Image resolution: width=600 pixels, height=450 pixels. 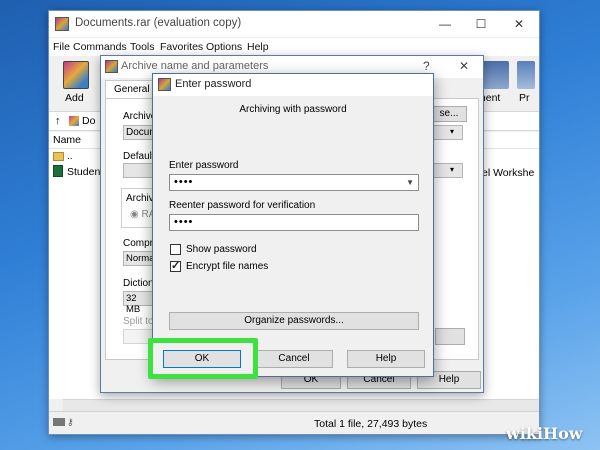 What do you see at coordinates (175, 265) in the screenshot?
I see `encrypt-file-names-checkbox` at bounding box center [175, 265].